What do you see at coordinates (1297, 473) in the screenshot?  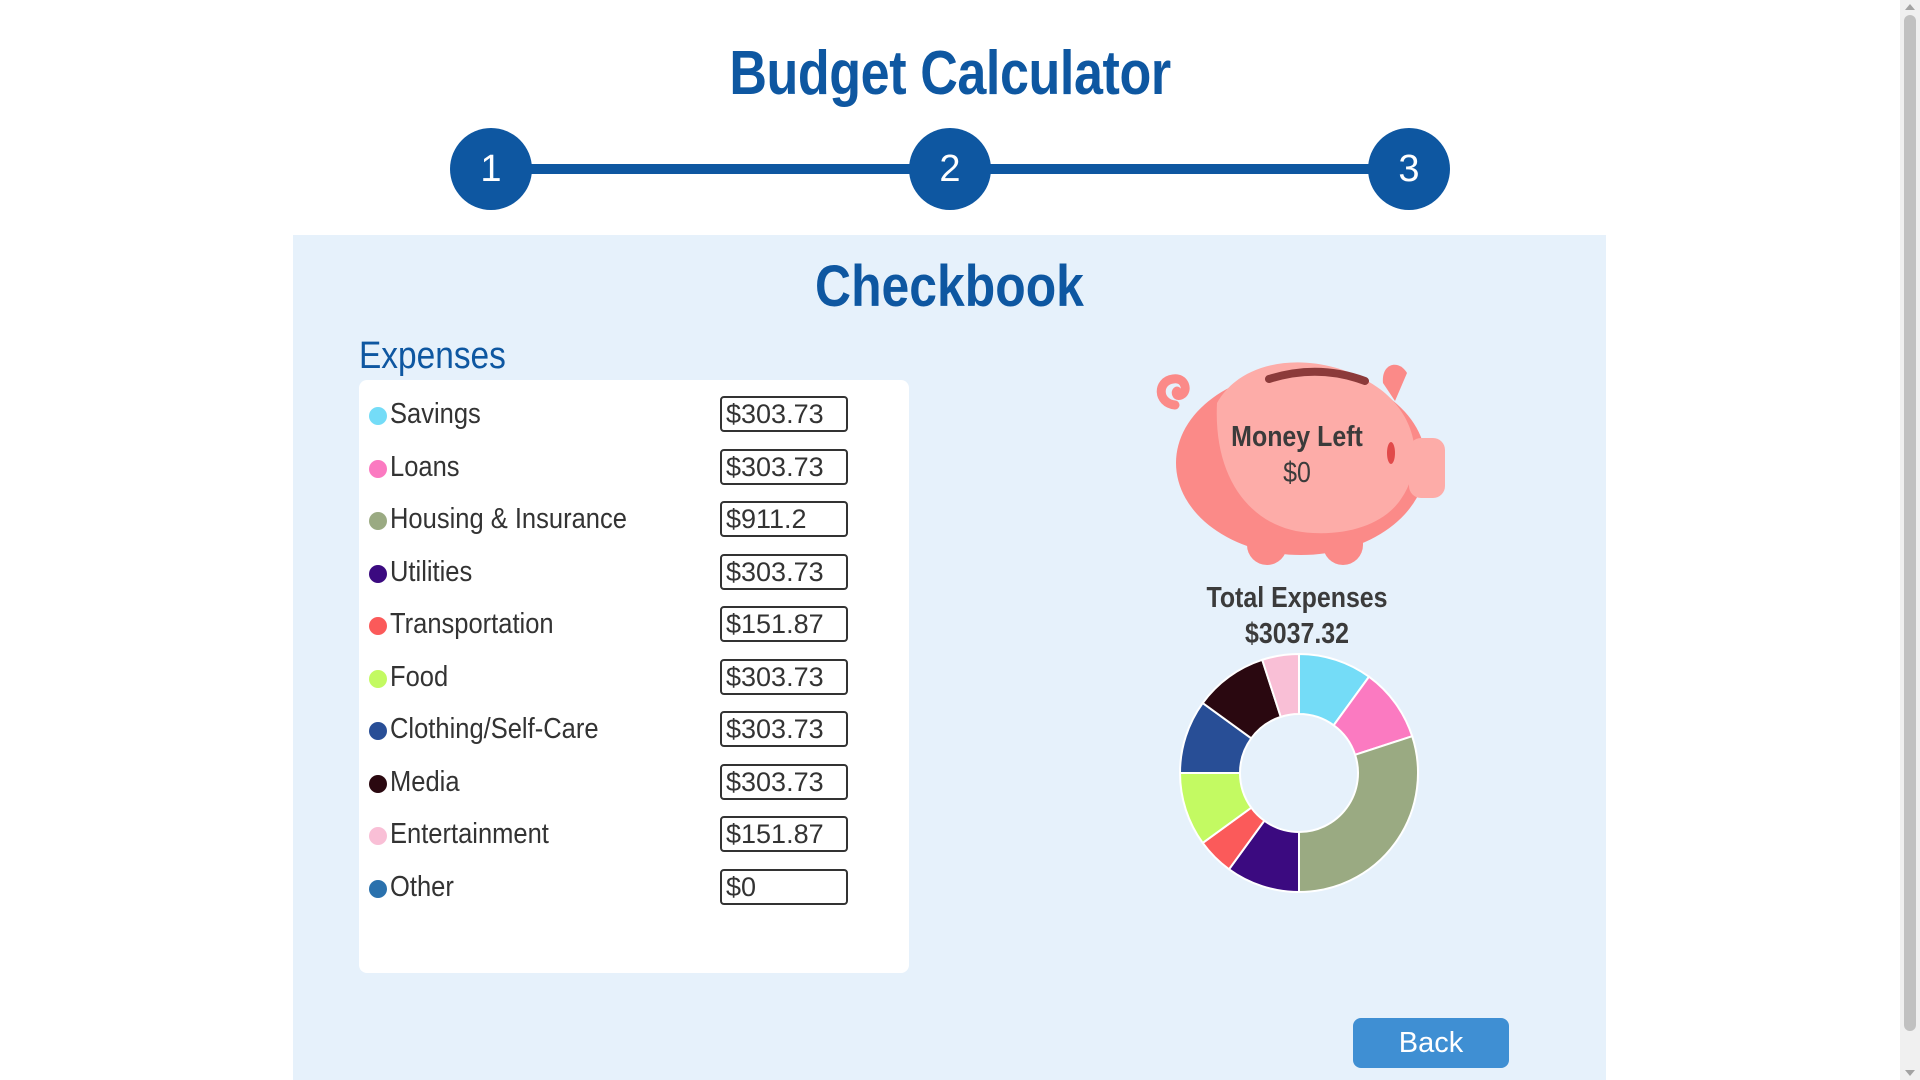 I see `money-left-value: $0` at bounding box center [1297, 473].